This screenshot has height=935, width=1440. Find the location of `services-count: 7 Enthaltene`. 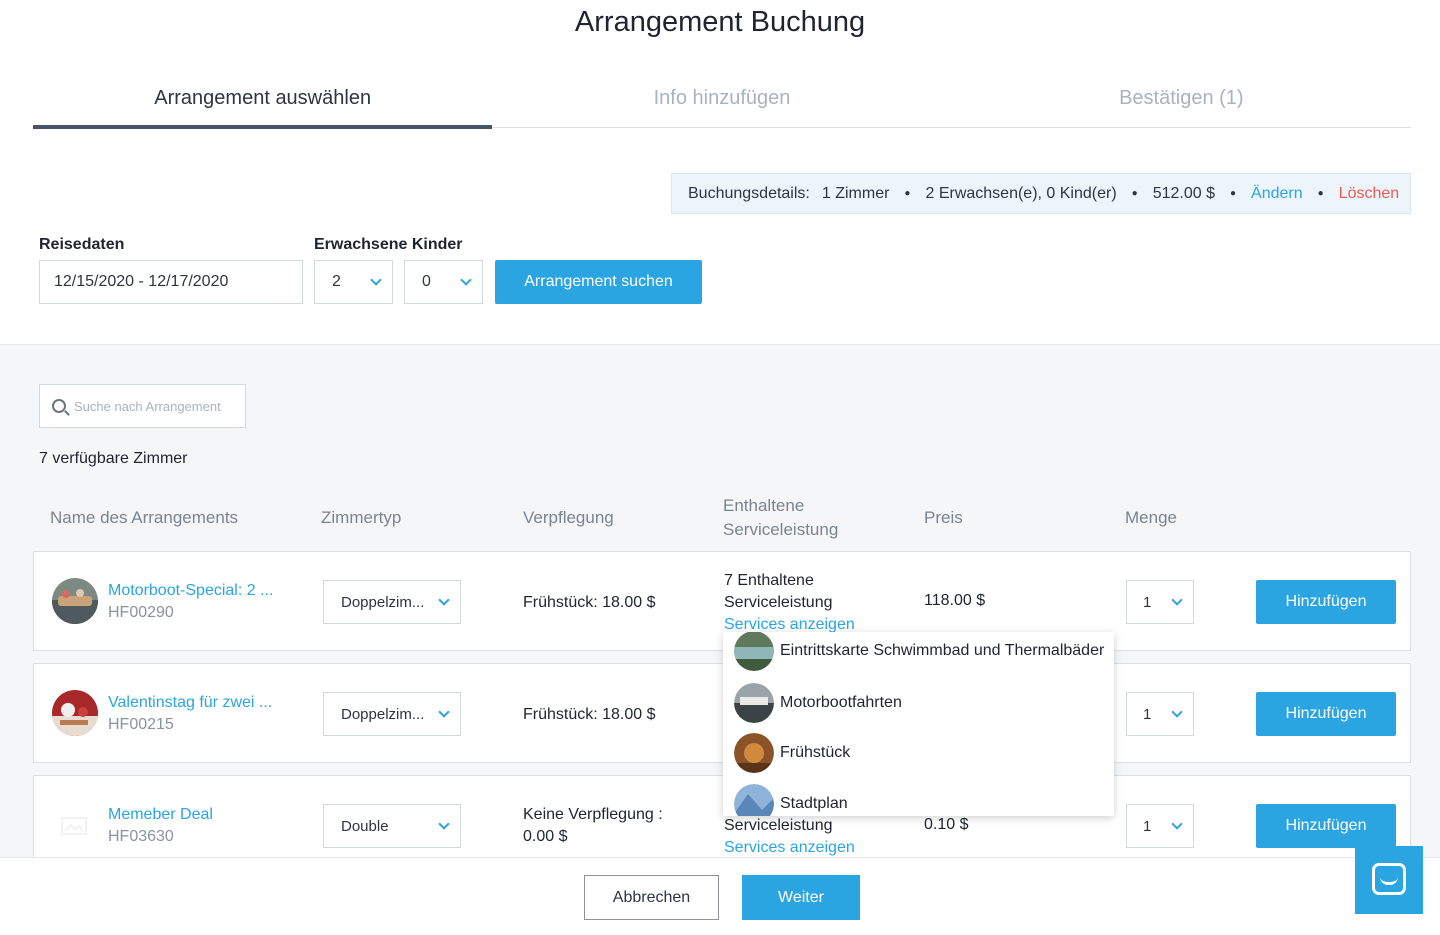

services-count: 7 Enthaltene is located at coordinates (769, 580).